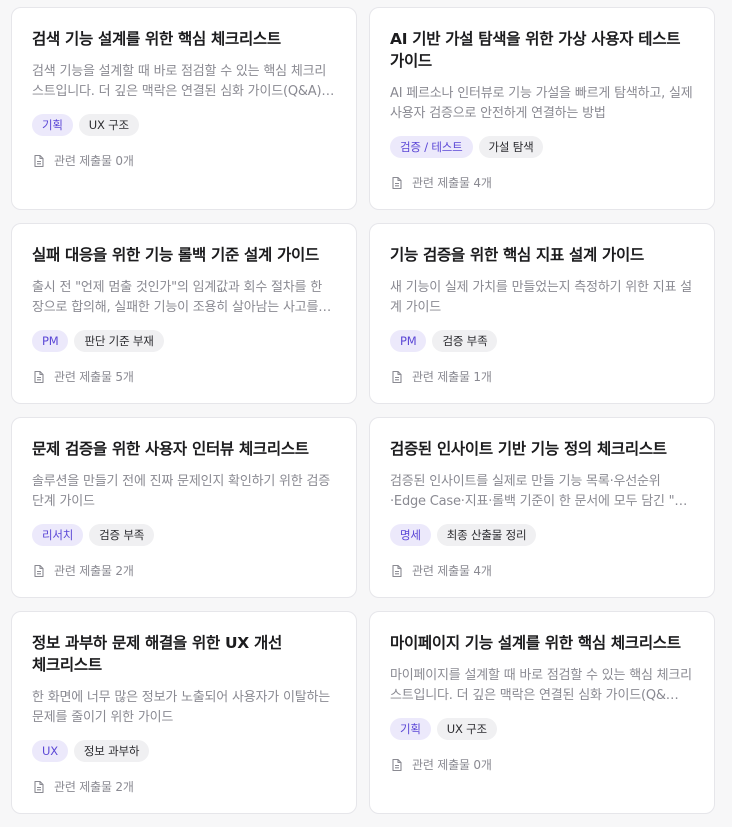 Image resolution: width=732 pixels, height=827 pixels. I want to click on card-title: 기능 검증을 위한 핵심 지표 설계 가이드, so click(517, 255).